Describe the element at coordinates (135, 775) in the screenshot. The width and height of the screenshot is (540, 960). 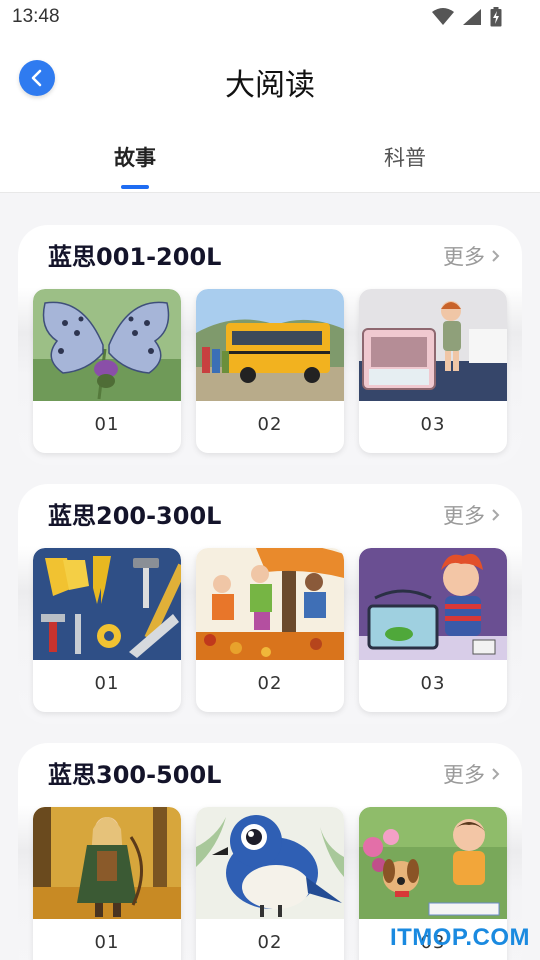
I see `section-title: 蓝思300-500L` at that location.